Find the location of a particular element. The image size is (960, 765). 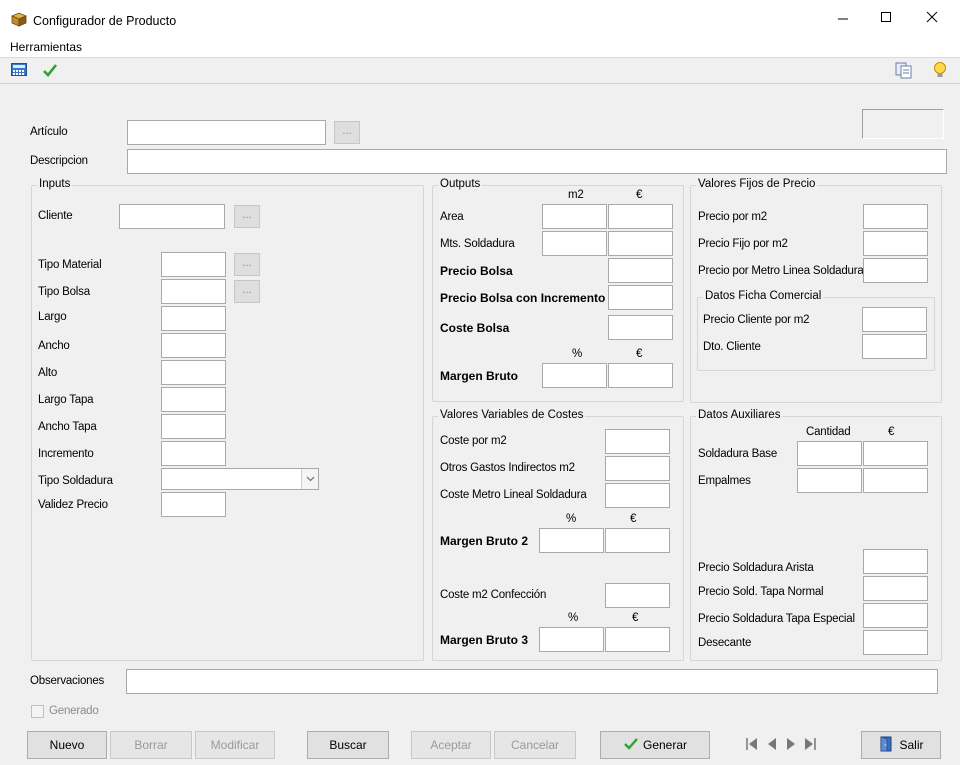

tipo-bolsa-input is located at coordinates (193, 291).